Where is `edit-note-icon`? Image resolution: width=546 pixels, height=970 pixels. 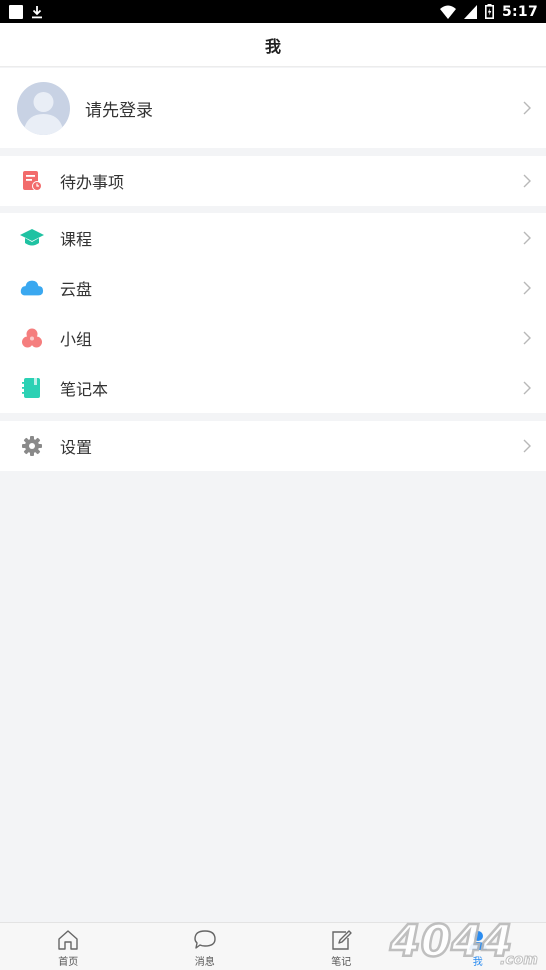 edit-note-icon is located at coordinates (342, 939).